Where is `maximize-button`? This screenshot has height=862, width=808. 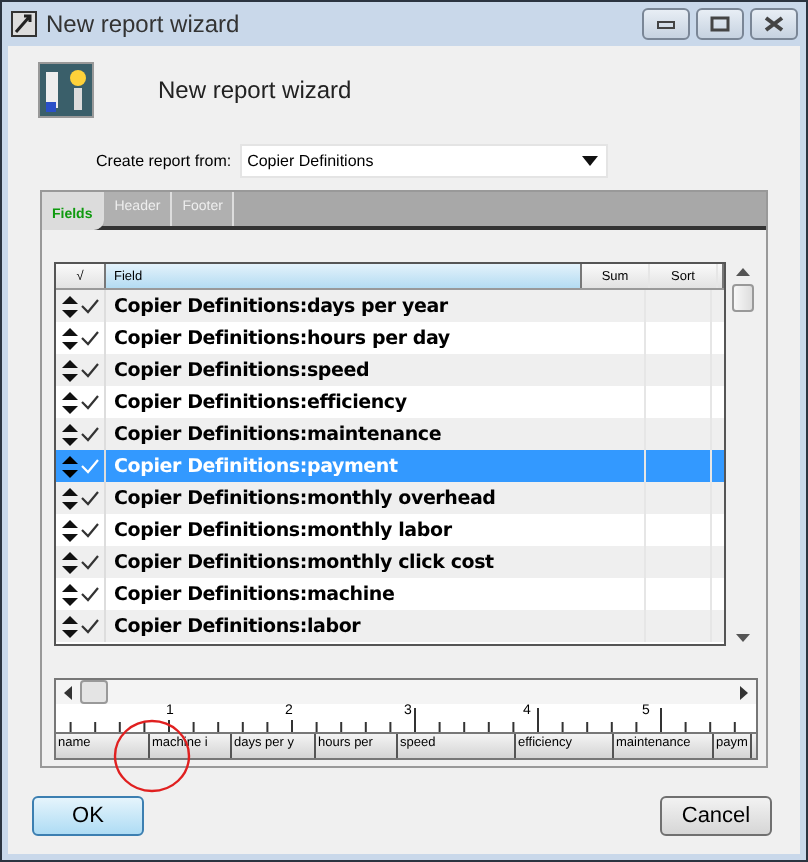
maximize-button is located at coordinates (720, 24).